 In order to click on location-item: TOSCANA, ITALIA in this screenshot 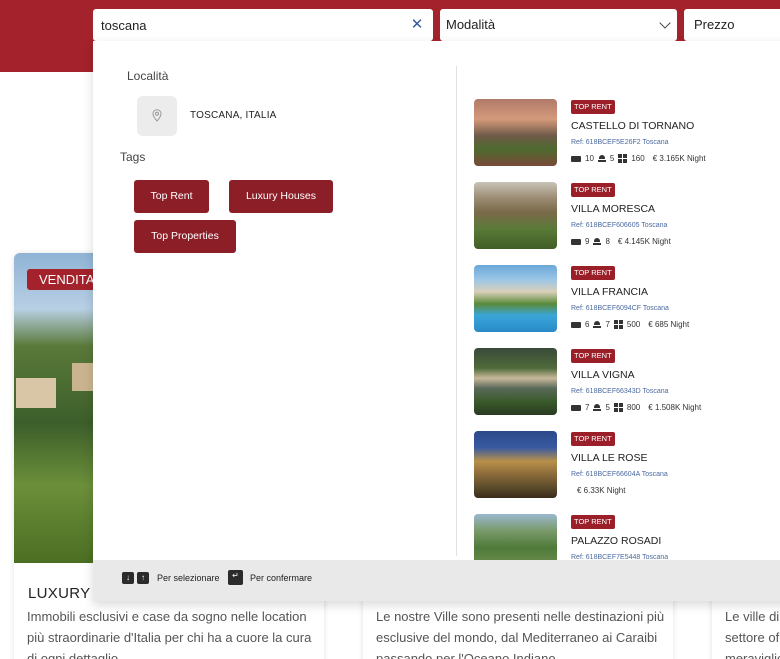, I will do `click(267, 116)`.